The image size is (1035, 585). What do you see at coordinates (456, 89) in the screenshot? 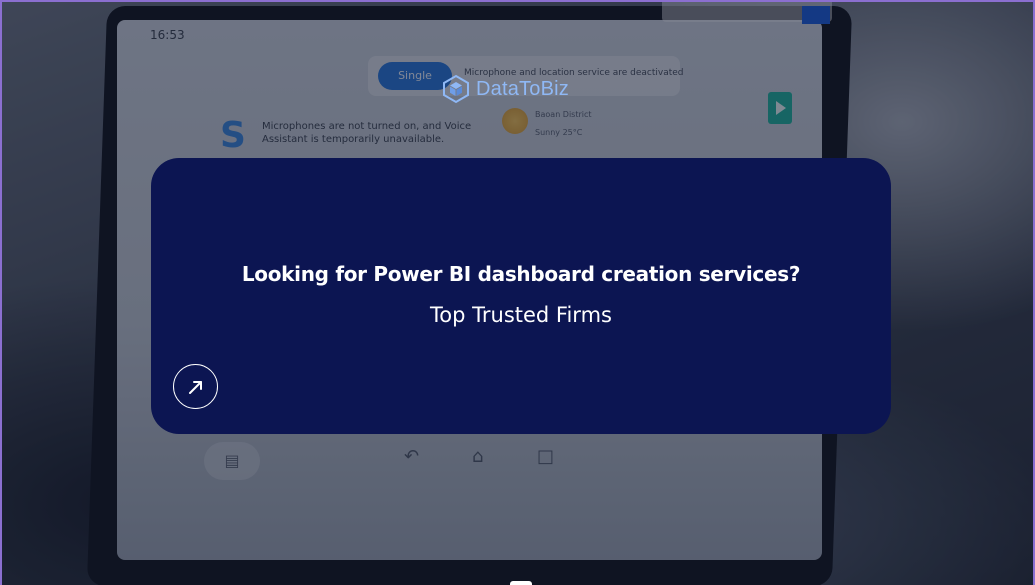
I see `brand-cube-icon` at bounding box center [456, 89].